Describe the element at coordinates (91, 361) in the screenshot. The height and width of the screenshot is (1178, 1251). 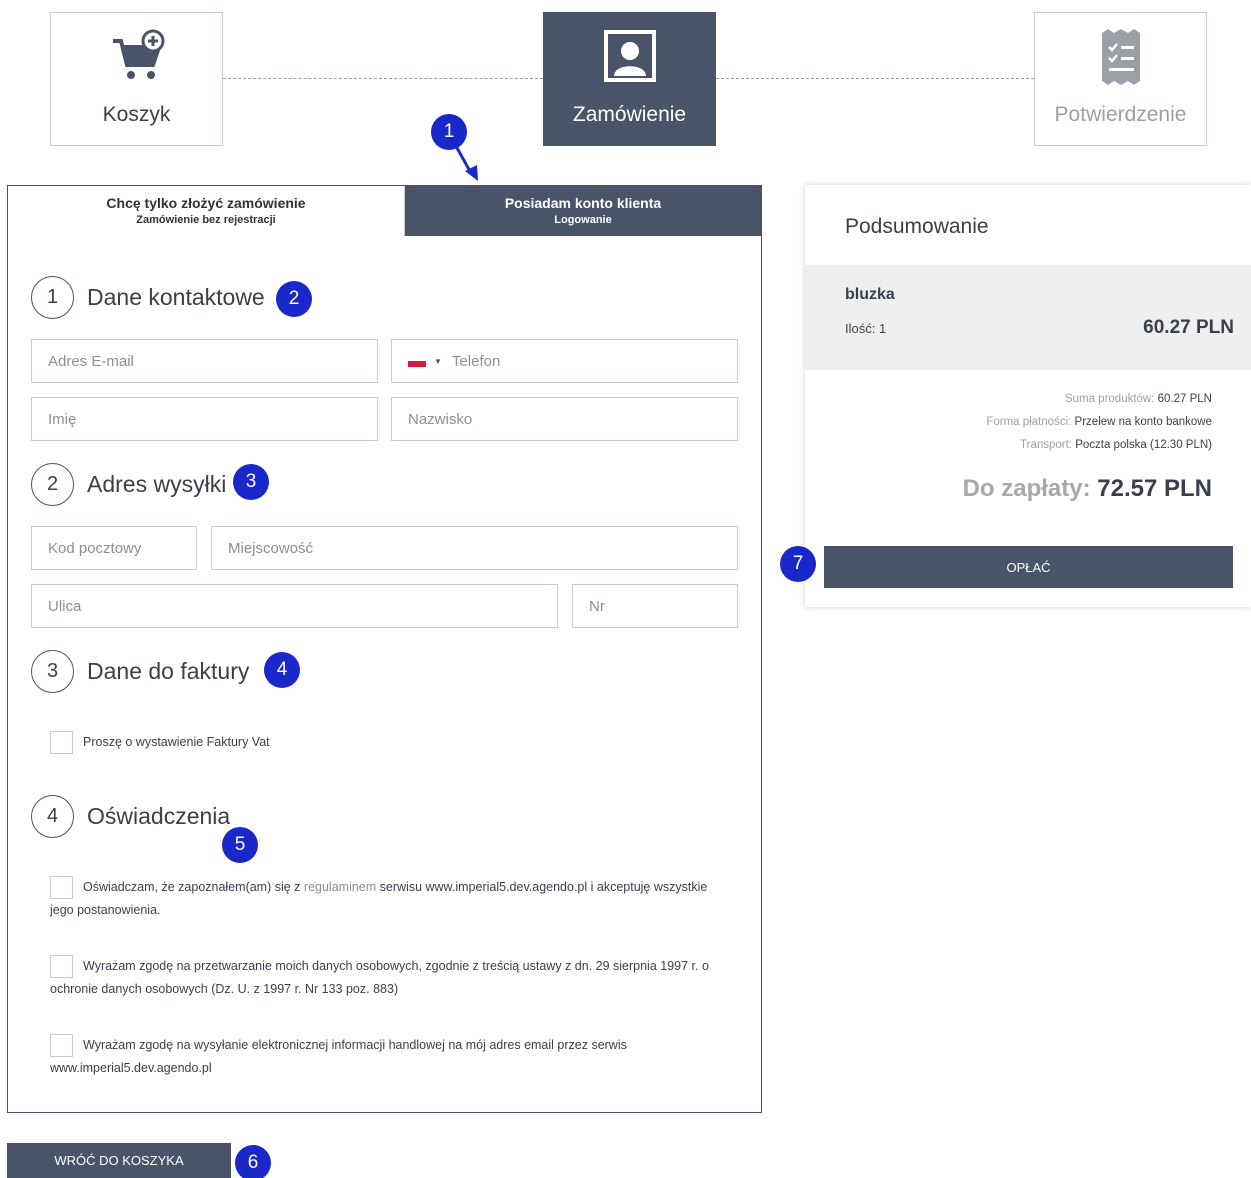
I see `email-placeholder: Adres E-mail` at that location.